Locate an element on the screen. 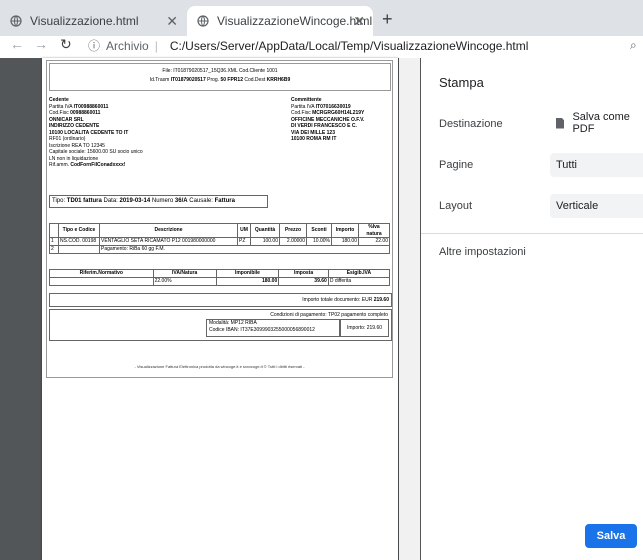  layout-select: Verticale is located at coordinates (596, 206).